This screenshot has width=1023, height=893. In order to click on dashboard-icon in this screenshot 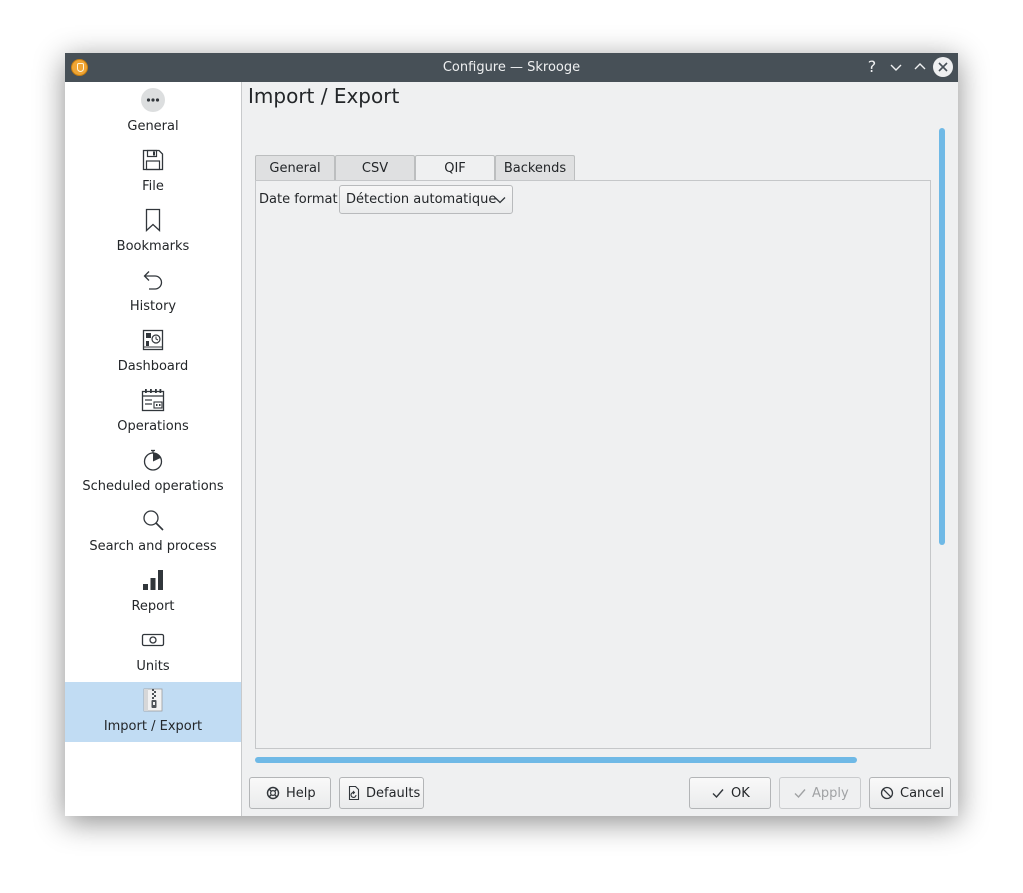, I will do `click(153, 340)`.